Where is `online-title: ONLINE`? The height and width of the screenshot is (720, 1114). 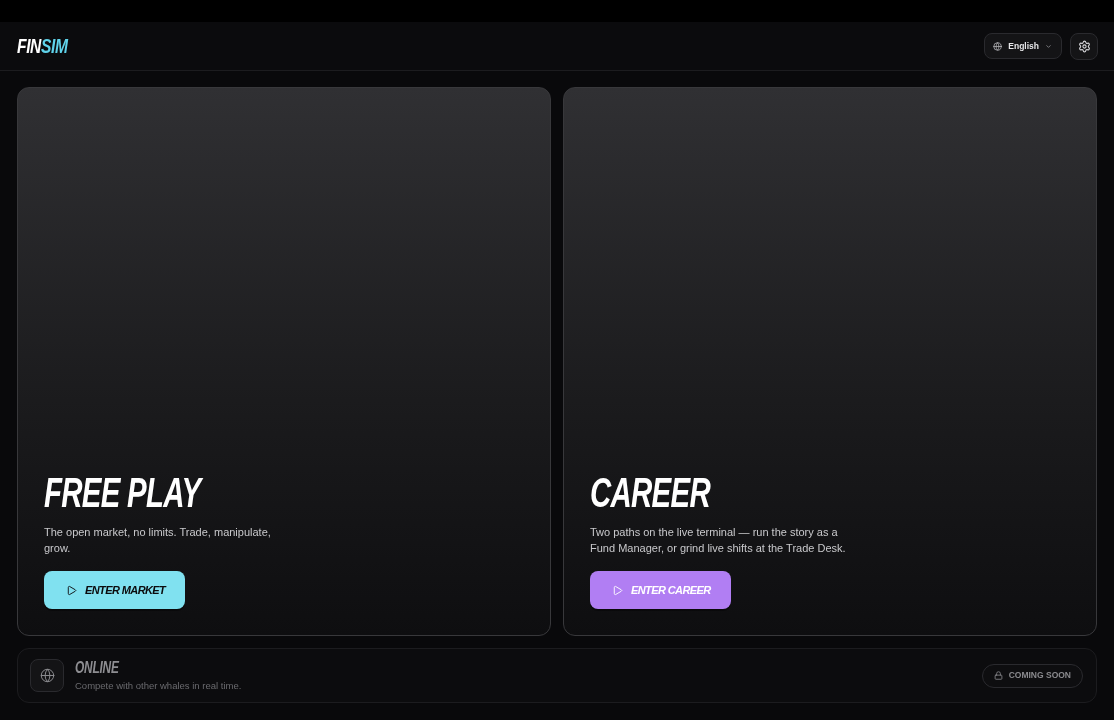 online-title: ONLINE is located at coordinates (97, 667).